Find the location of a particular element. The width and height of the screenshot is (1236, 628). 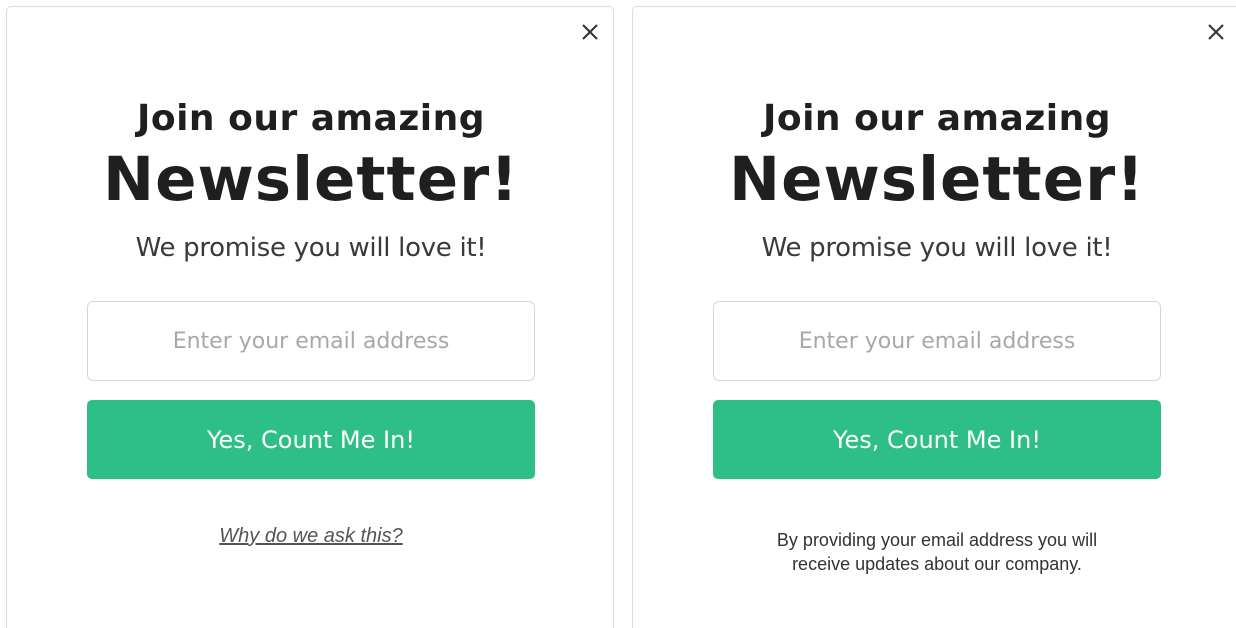

why-do-we-ask-link: Why do we ask this? is located at coordinates (311, 536).